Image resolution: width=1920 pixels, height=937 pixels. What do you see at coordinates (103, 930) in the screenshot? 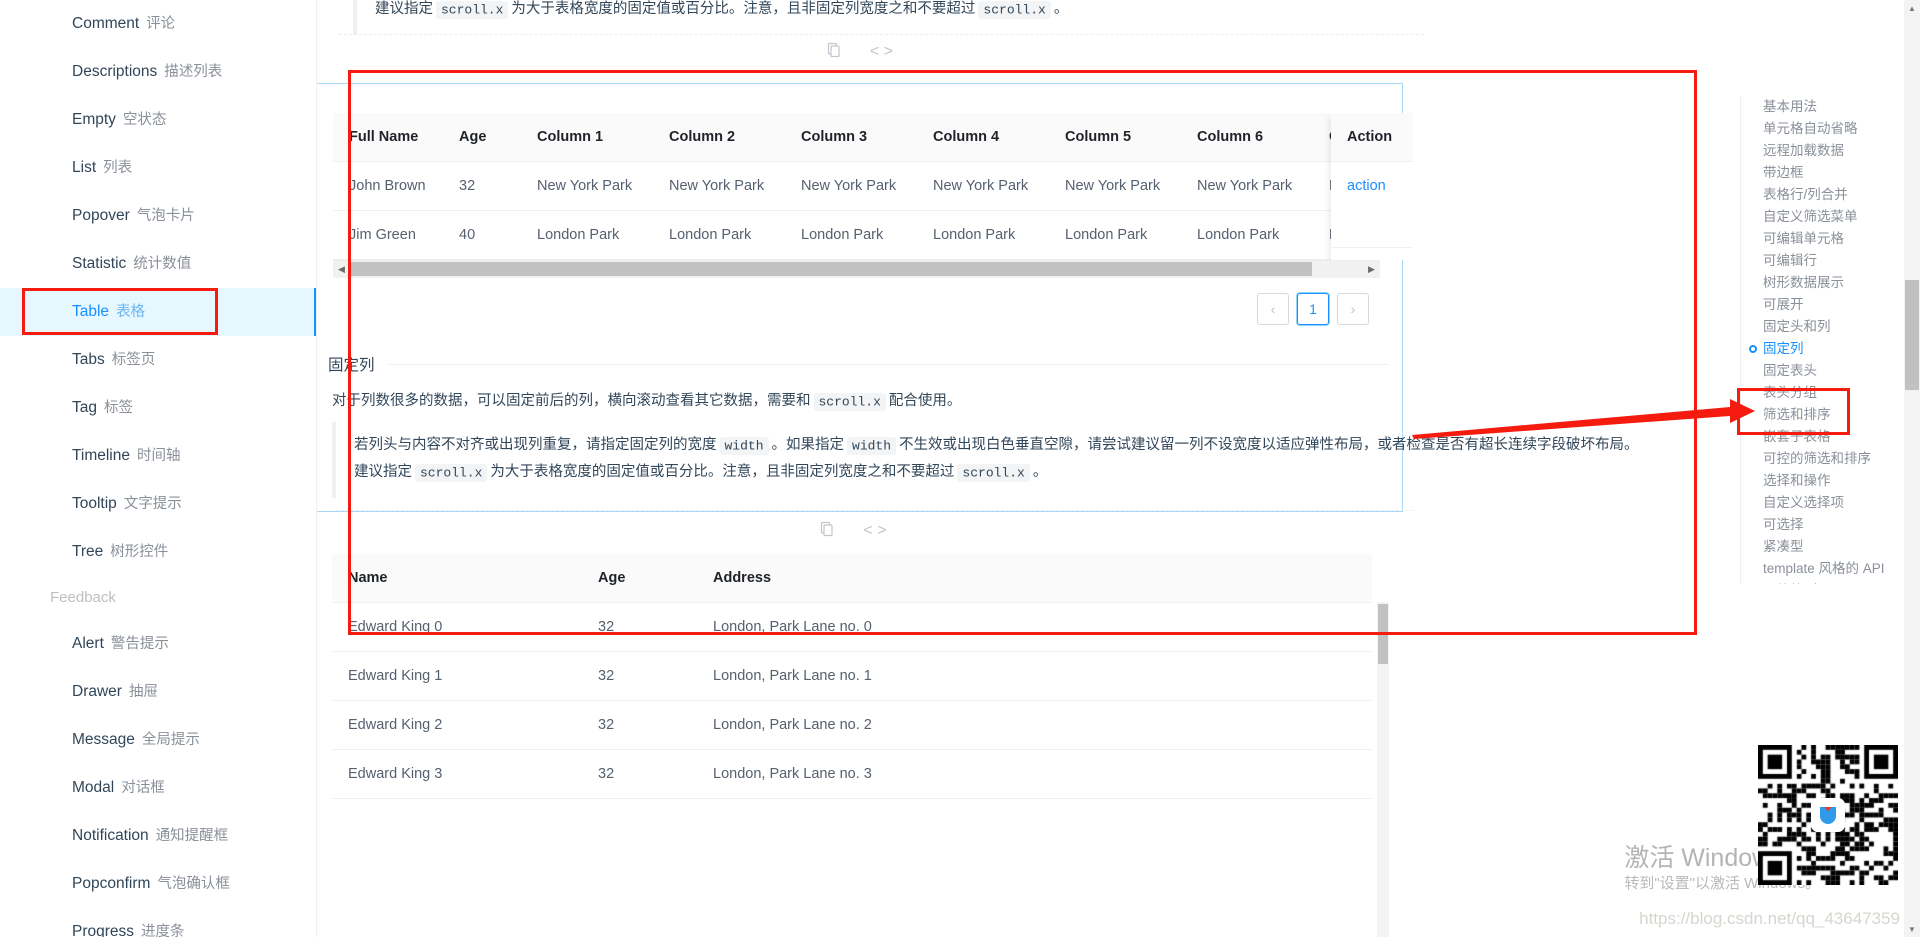
I see `sidebar-item-label: Progress` at bounding box center [103, 930].